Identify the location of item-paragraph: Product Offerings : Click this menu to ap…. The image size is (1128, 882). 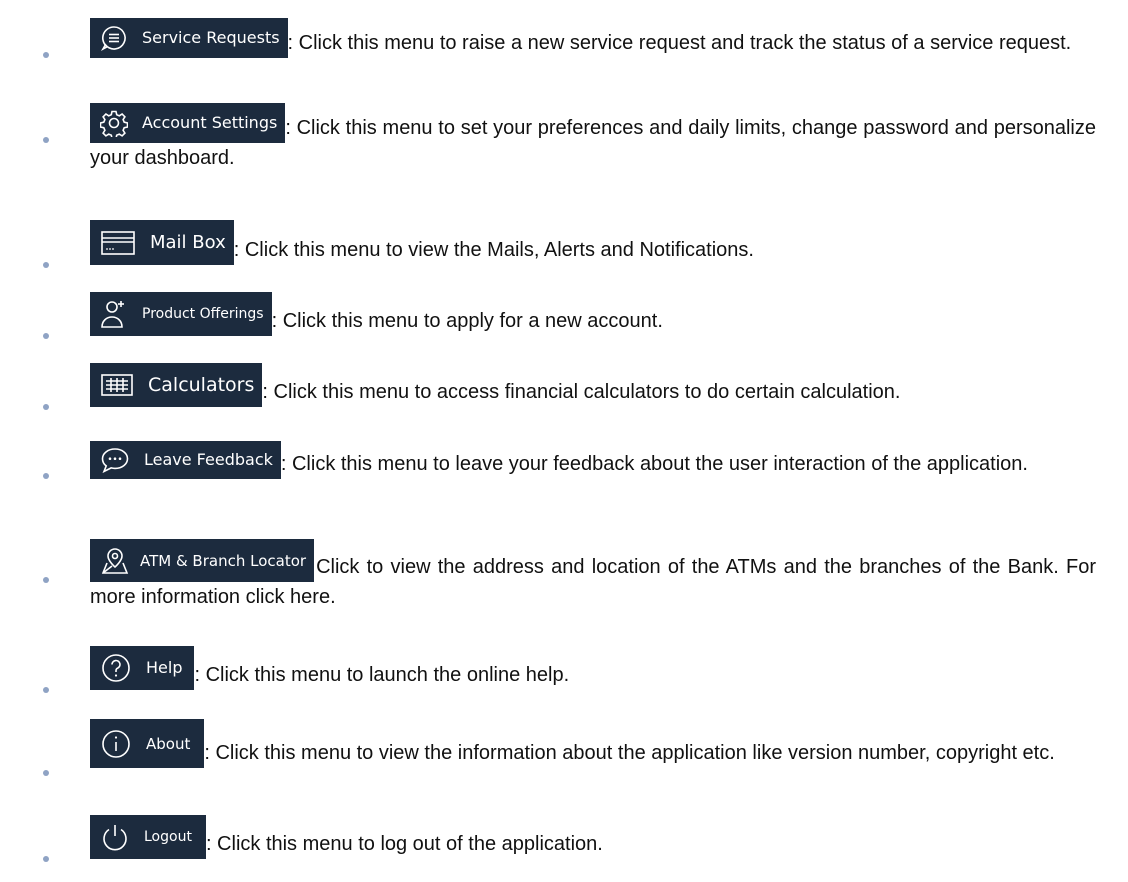
(593, 314).